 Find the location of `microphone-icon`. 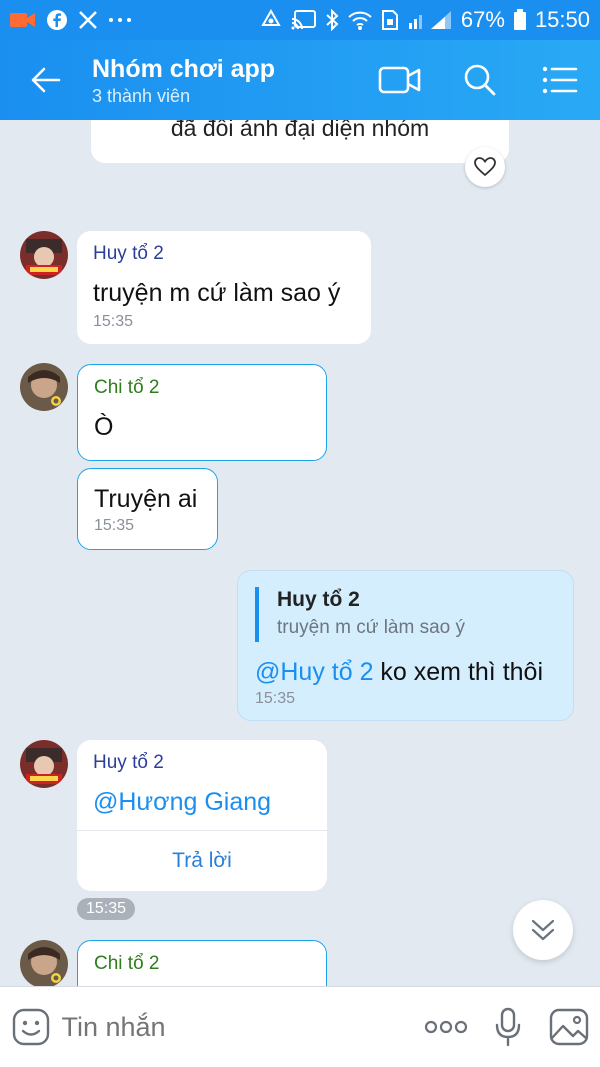

microphone-icon is located at coordinates (507, 1027).